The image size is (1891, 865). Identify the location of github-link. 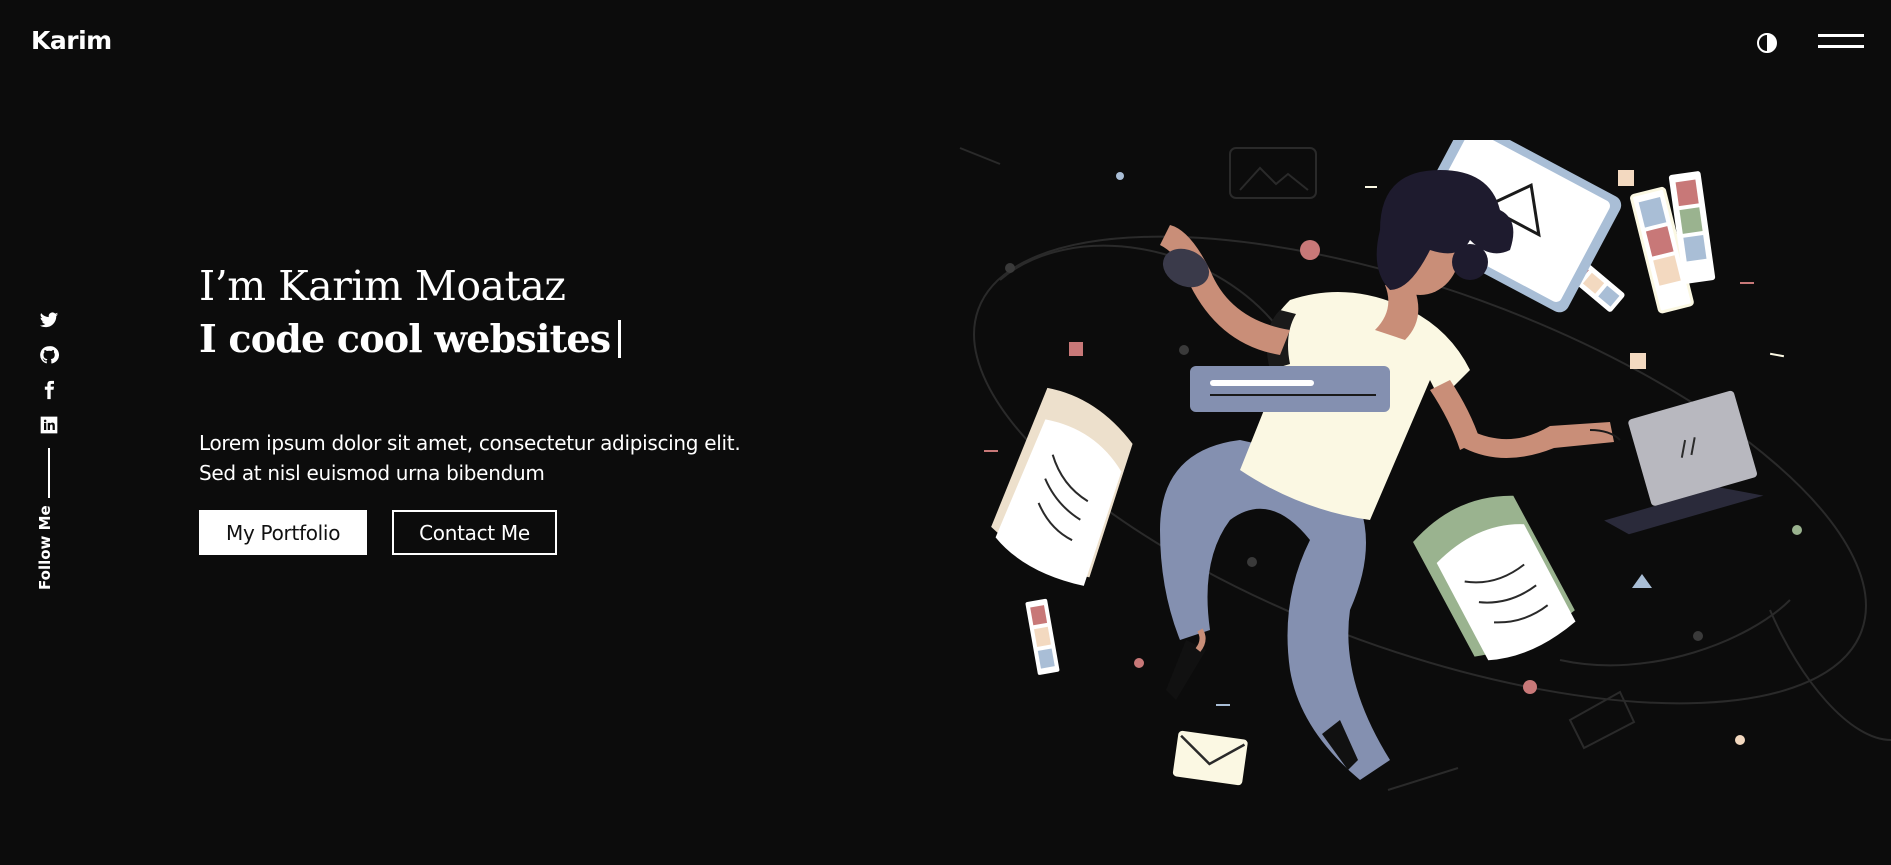
(49, 355).